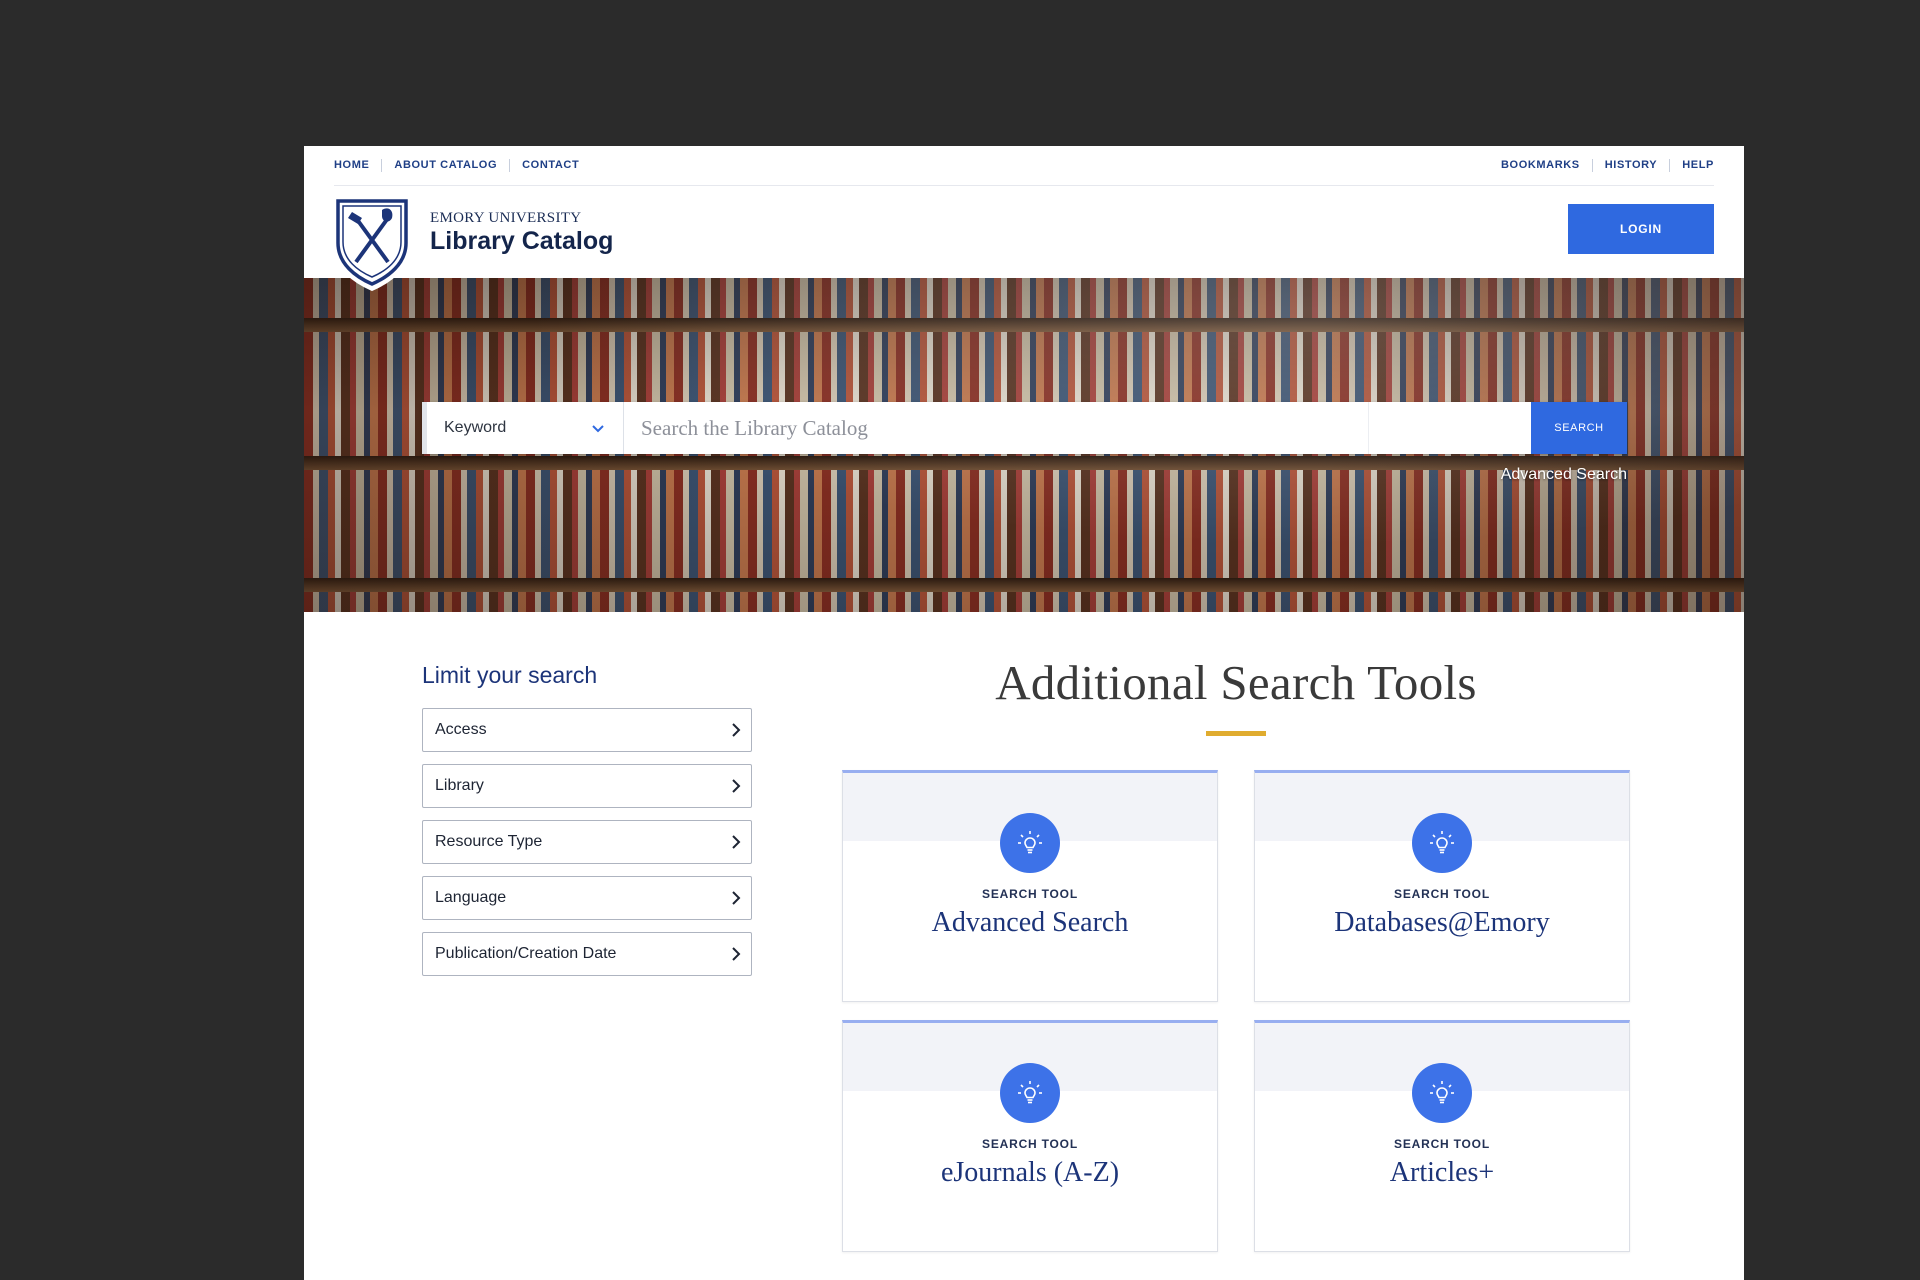  I want to click on tool-name: Advanced Search, so click(1030, 922).